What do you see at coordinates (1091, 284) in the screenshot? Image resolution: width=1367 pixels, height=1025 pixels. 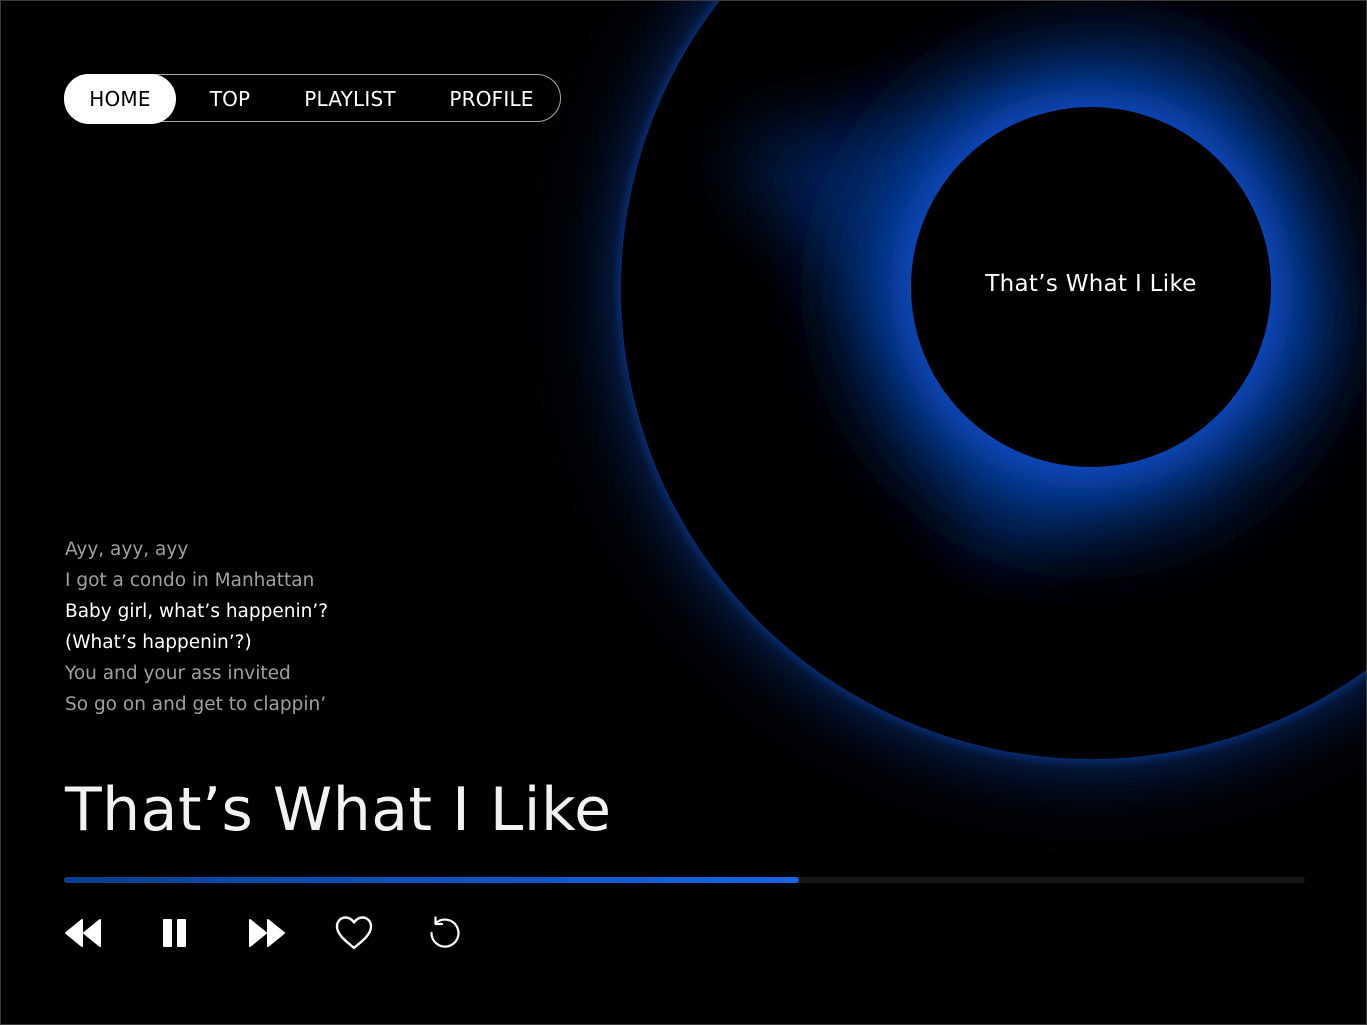 I see `disc-song-label: That’s What I Like` at bounding box center [1091, 284].